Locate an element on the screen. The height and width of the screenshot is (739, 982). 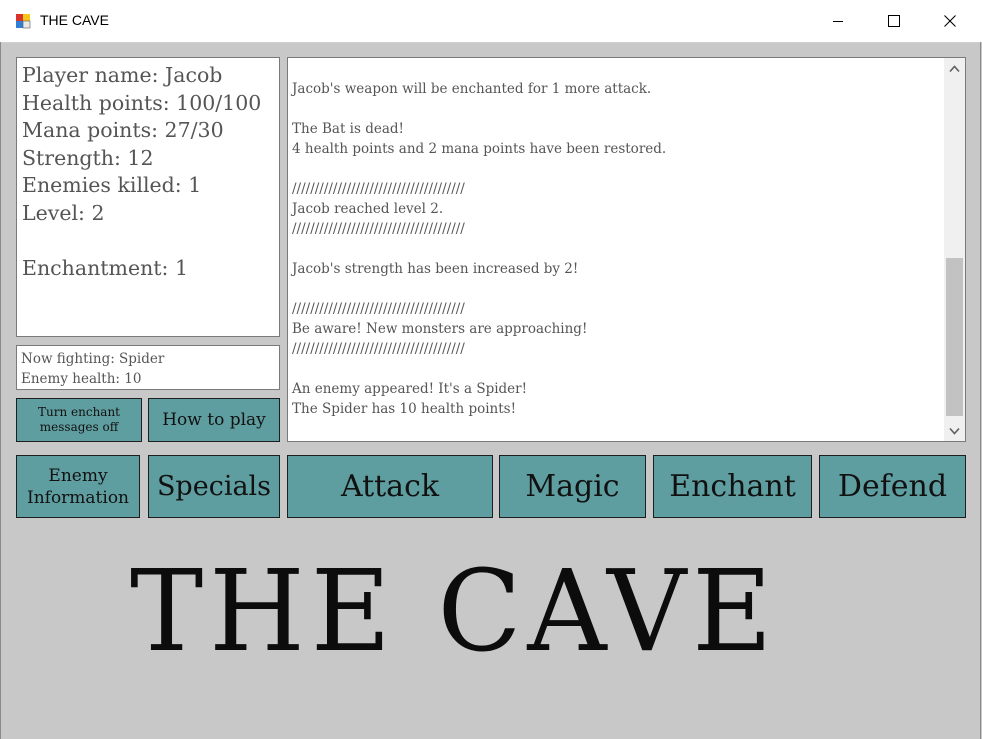
how-to-play-button: How to play is located at coordinates (214, 420).